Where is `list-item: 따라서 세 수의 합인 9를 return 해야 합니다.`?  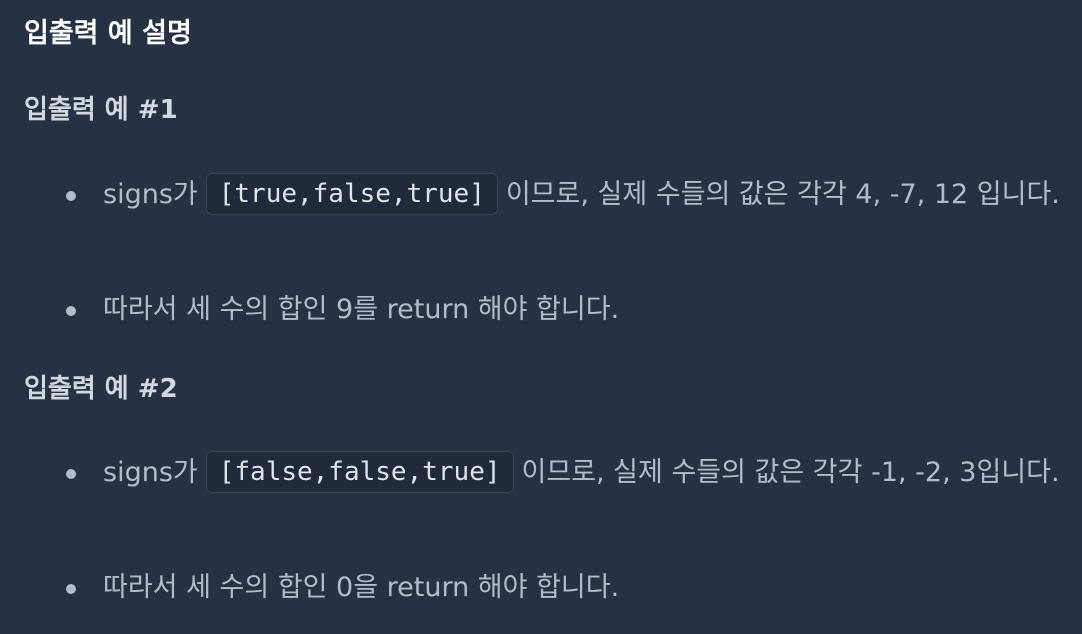 list-item: 따라서 세 수의 합인 9를 return 해야 합니다. is located at coordinates (566, 310).